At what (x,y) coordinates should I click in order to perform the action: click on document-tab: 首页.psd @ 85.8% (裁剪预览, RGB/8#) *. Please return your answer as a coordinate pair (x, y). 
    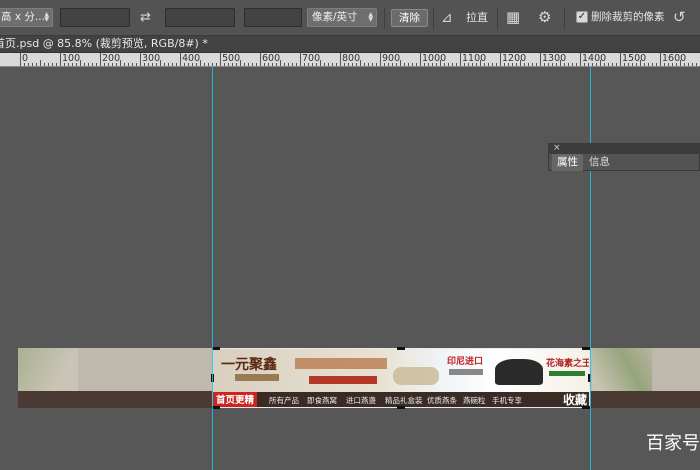
    Looking at the image, I should click on (108, 44).